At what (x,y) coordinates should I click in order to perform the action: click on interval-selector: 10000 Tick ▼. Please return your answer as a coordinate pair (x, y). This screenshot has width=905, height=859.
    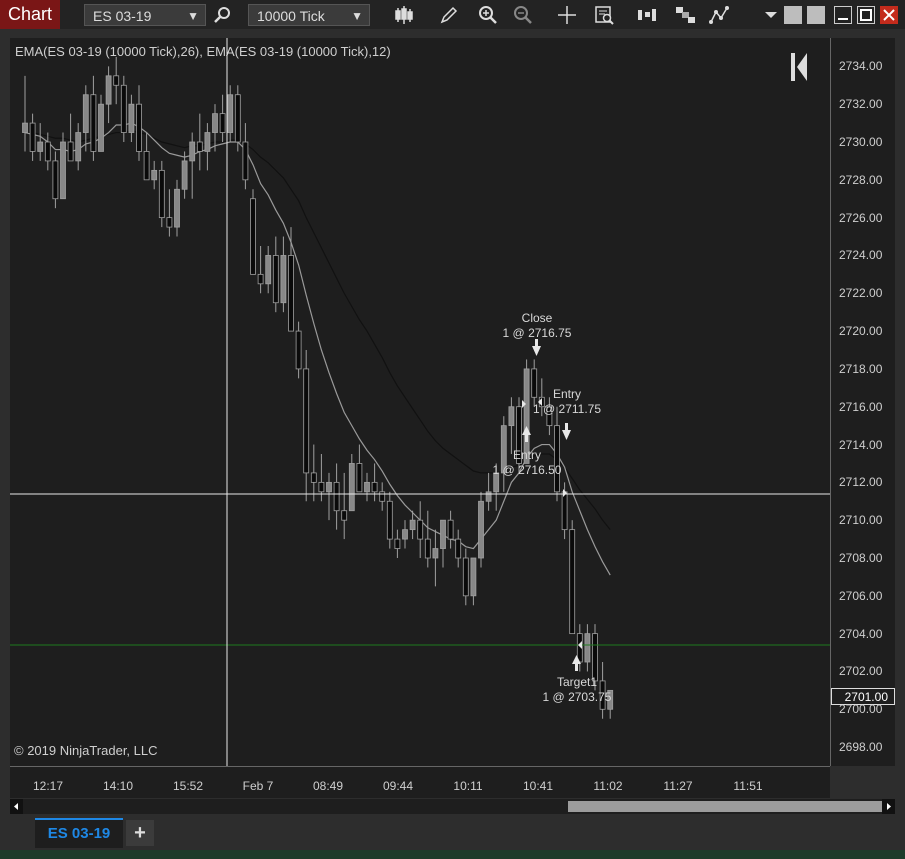
    Looking at the image, I should click on (309, 15).